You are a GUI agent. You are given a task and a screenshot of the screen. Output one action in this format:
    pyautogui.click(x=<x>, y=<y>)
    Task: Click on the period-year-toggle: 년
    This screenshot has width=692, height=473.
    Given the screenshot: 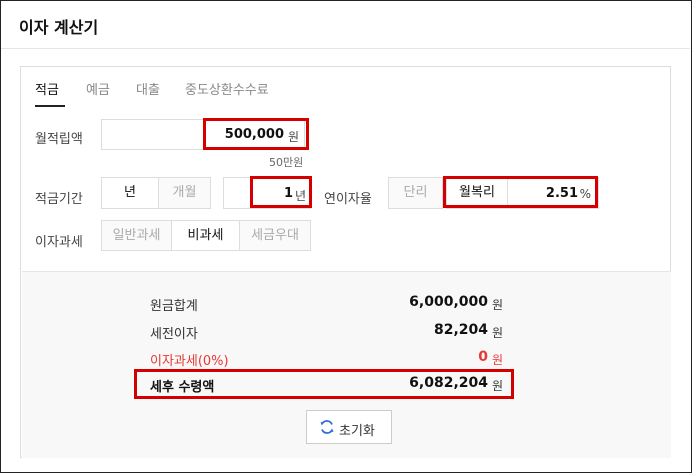 What is the action you would take?
    pyautogui.click(x=130, y=193)
    